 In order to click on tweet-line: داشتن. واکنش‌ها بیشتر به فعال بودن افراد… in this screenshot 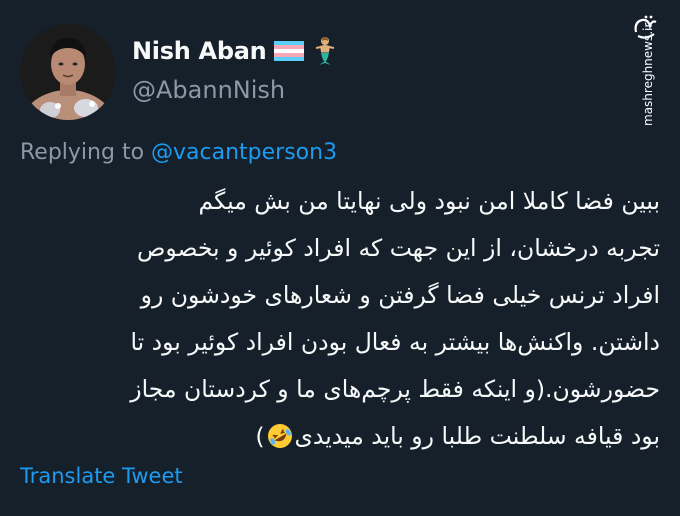, I will do `click(395, 342)`.